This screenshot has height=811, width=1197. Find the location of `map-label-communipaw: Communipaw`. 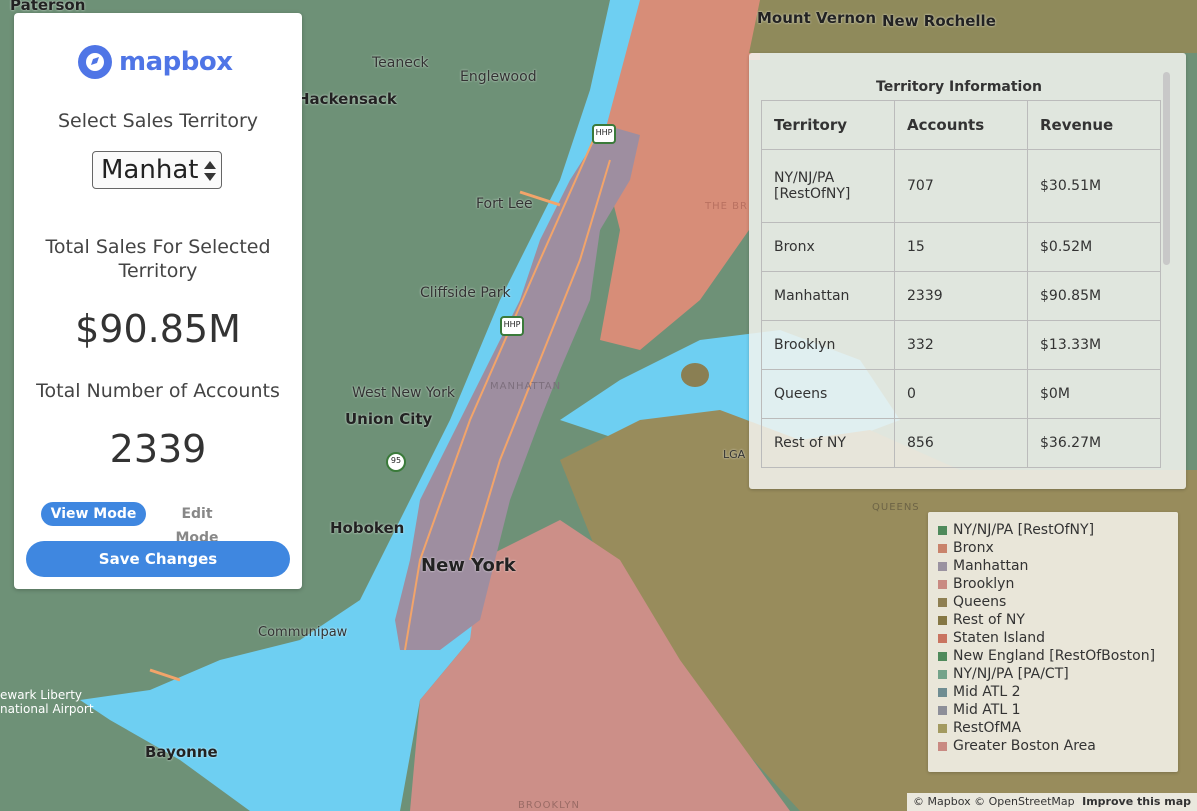

map-label-communipaw: Communipaw is located at coordinates (303, 632).